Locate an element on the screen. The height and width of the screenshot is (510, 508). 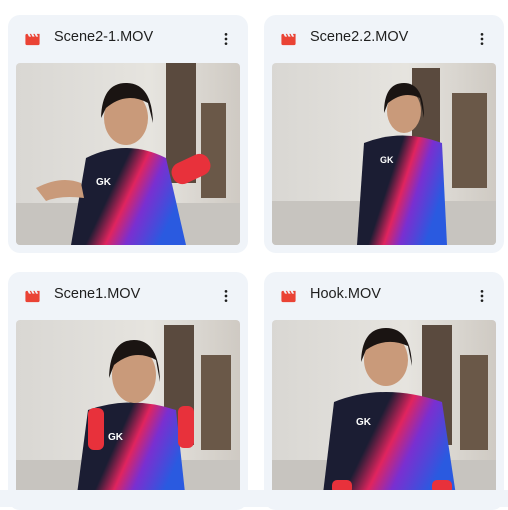
file-name: Scene1.MOV is located at coordinates (97, 294).